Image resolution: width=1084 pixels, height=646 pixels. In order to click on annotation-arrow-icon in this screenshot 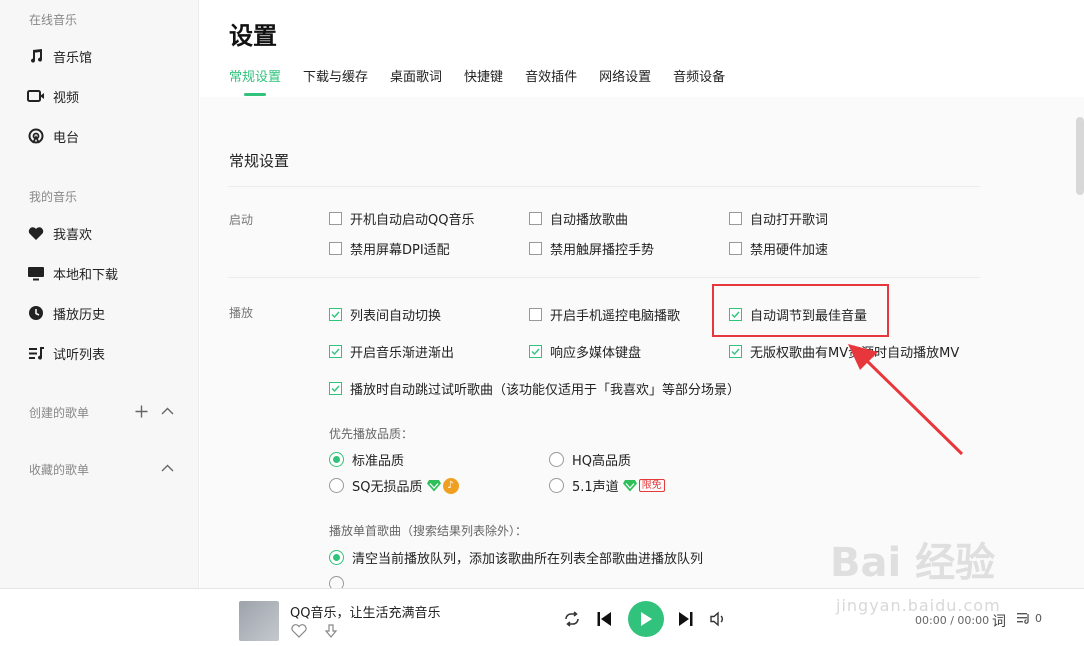, I will do `click(906, 400)`.